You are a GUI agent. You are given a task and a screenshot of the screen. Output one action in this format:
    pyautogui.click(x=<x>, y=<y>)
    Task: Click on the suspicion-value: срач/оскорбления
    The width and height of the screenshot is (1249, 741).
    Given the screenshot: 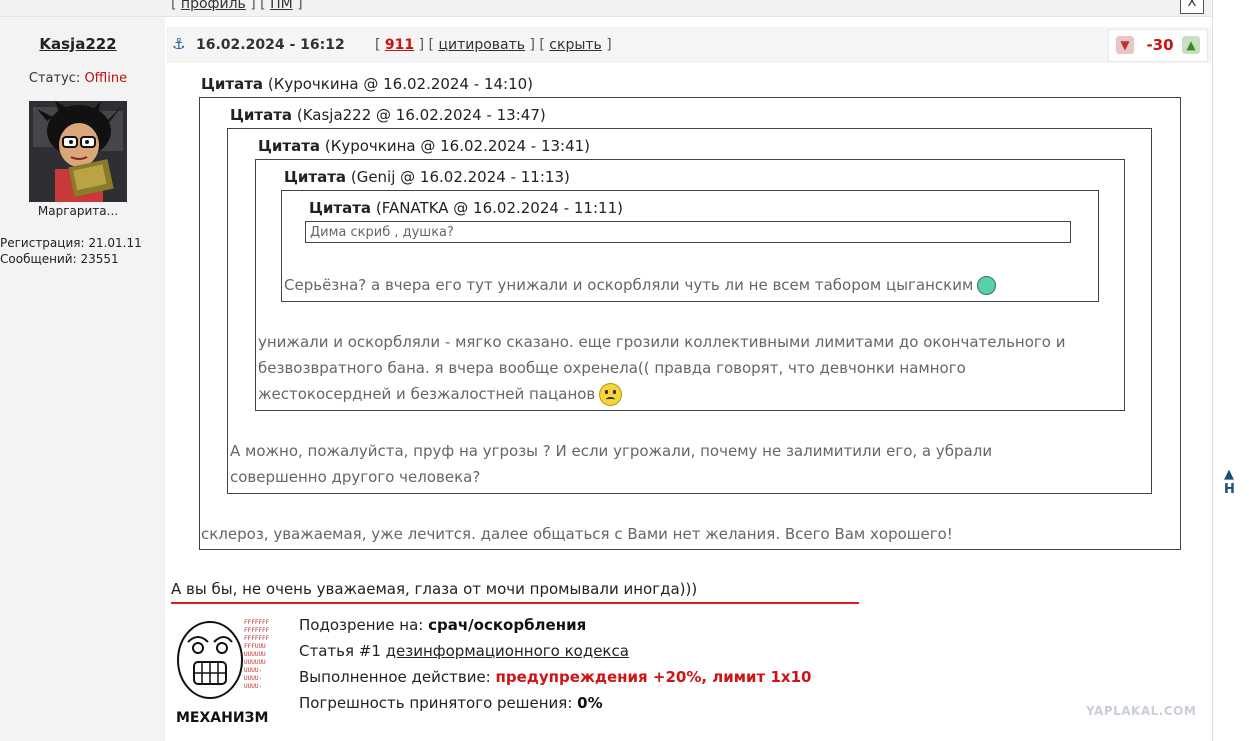 What is the action you would take?
    pyautogui.click(x=507, y=625)
    